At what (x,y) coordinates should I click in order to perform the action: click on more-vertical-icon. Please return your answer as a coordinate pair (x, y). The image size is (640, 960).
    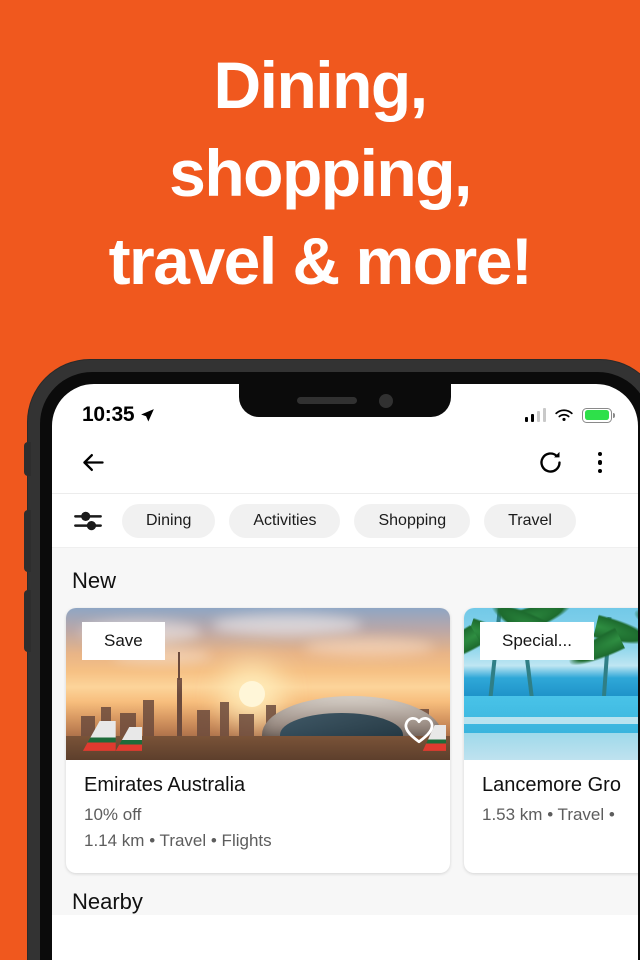
    Looking at the image, I should click on (599, 454).